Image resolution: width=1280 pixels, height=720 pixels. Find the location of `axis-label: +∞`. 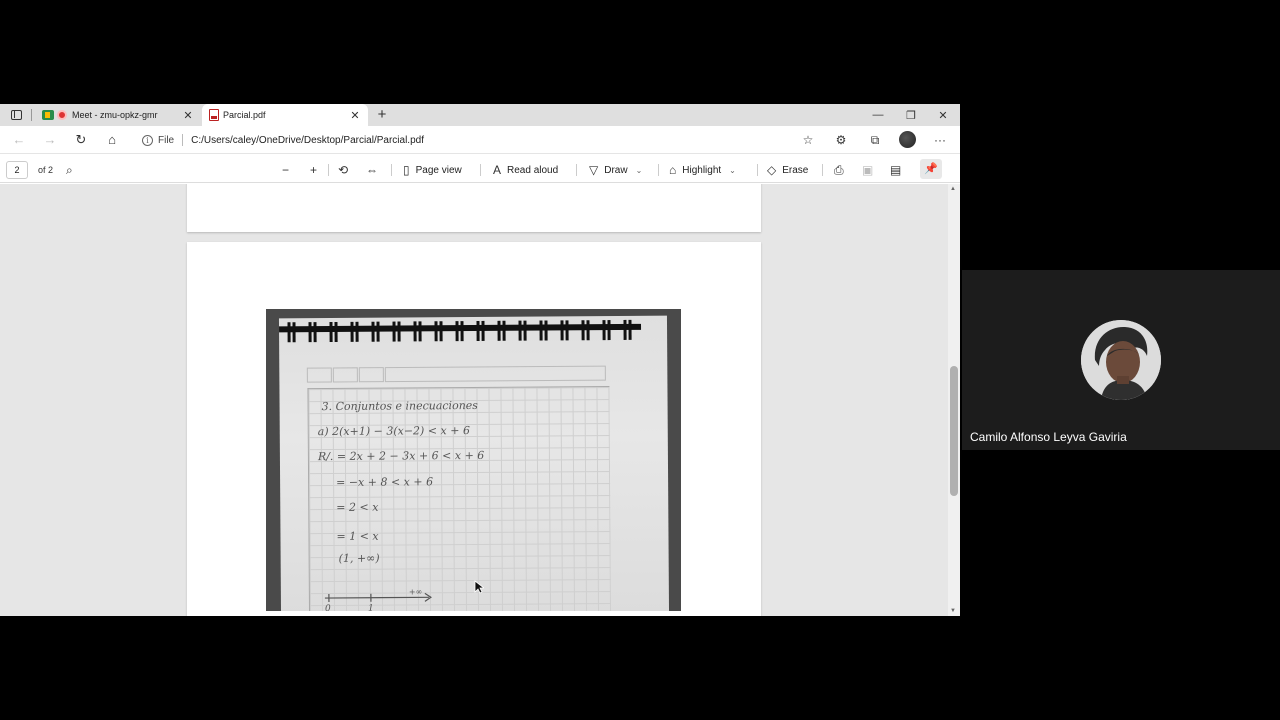

axis-label: +∞ is located at coordinates (415, 592).